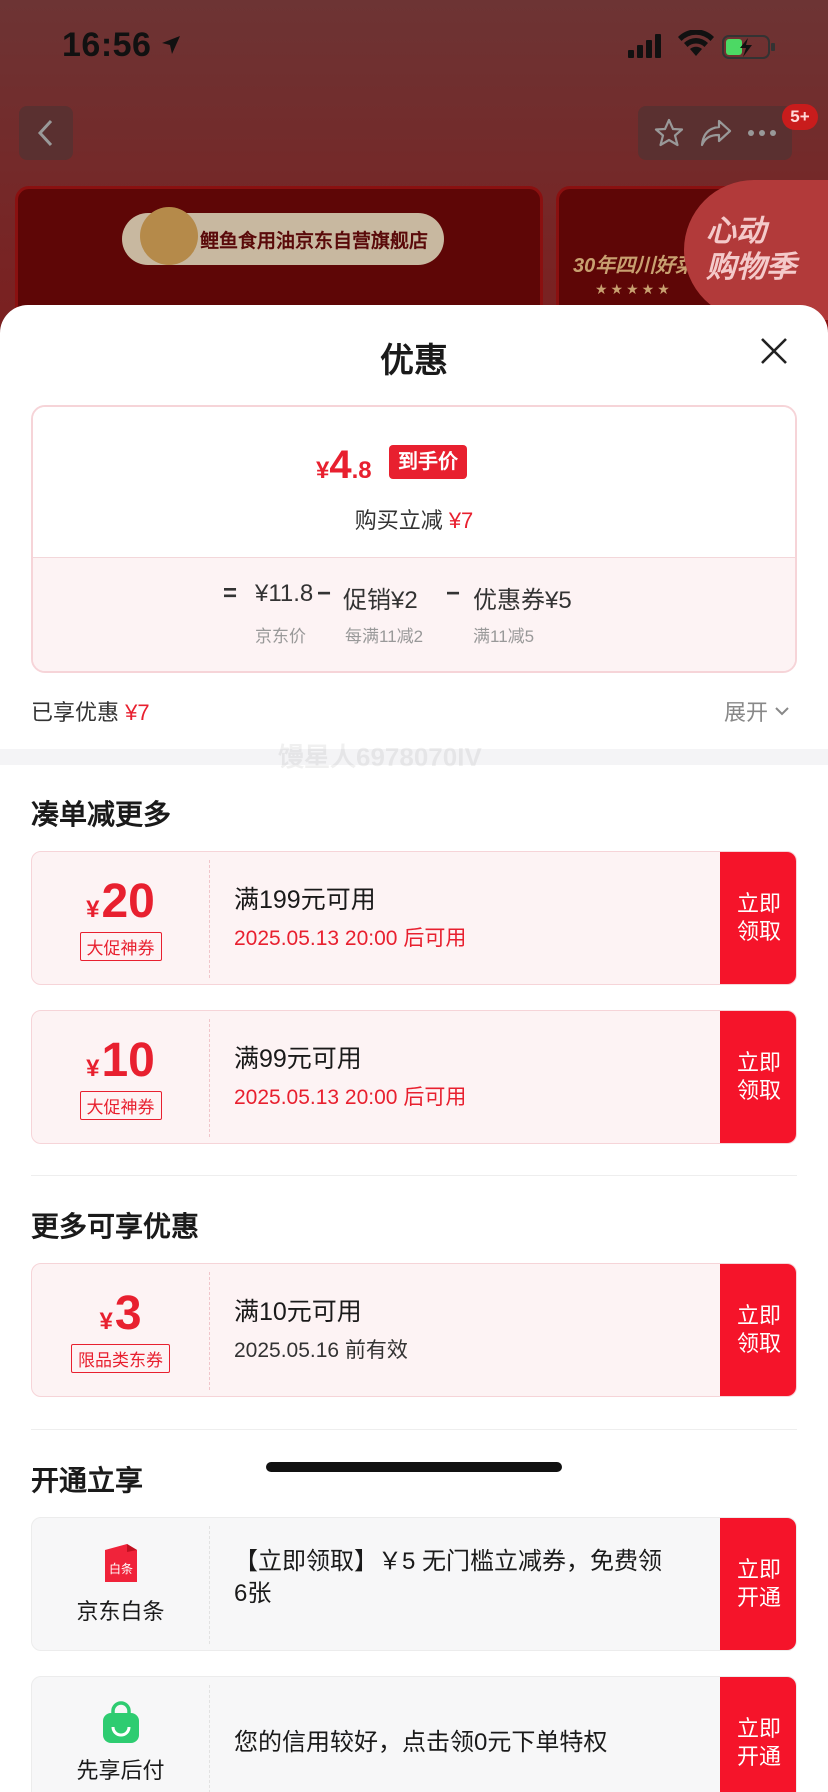 This screenshot has height=1792, width=828. I want to click on star-icon, so click(669, 133).